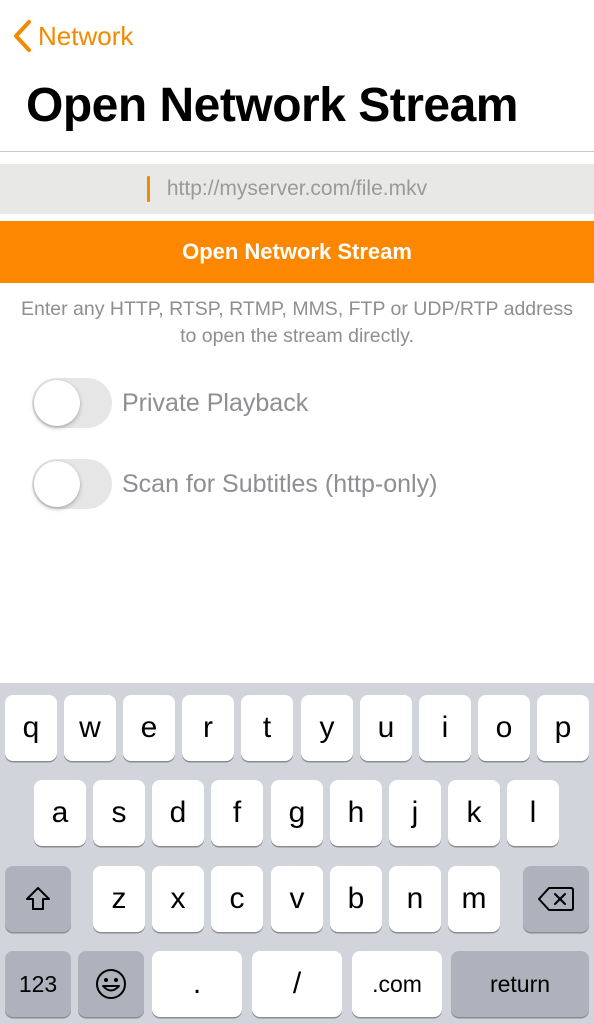 The image size is (594, 1024). Describe the element at coordinates (297, 813) in the screenshot. I see `key-g: g` at that location.